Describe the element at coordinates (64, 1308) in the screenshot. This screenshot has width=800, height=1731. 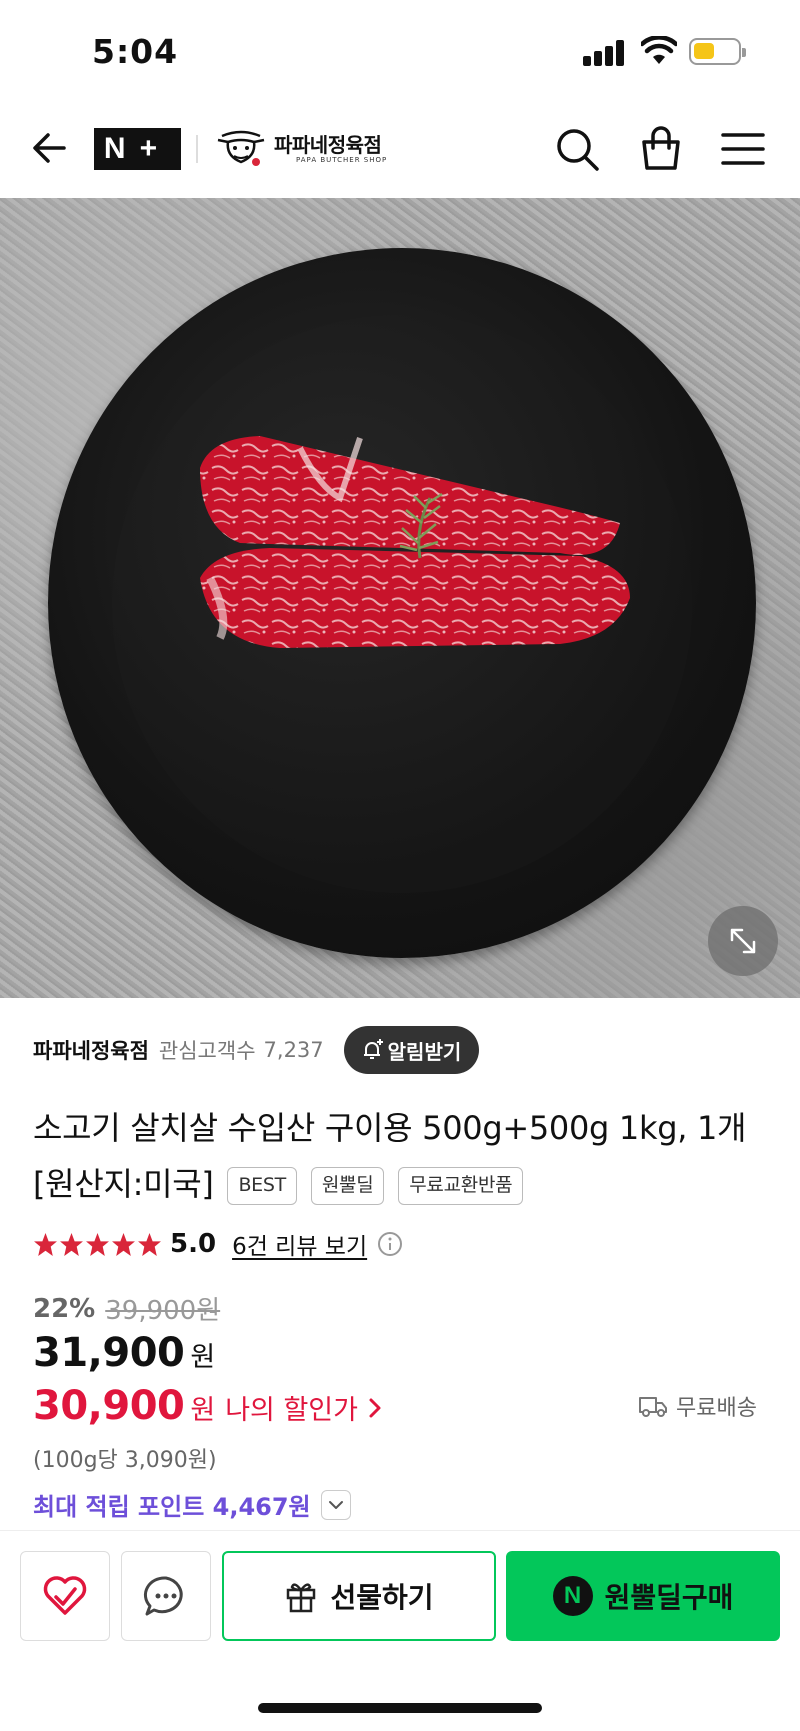
I see `discount-rate: 22%` at that location.